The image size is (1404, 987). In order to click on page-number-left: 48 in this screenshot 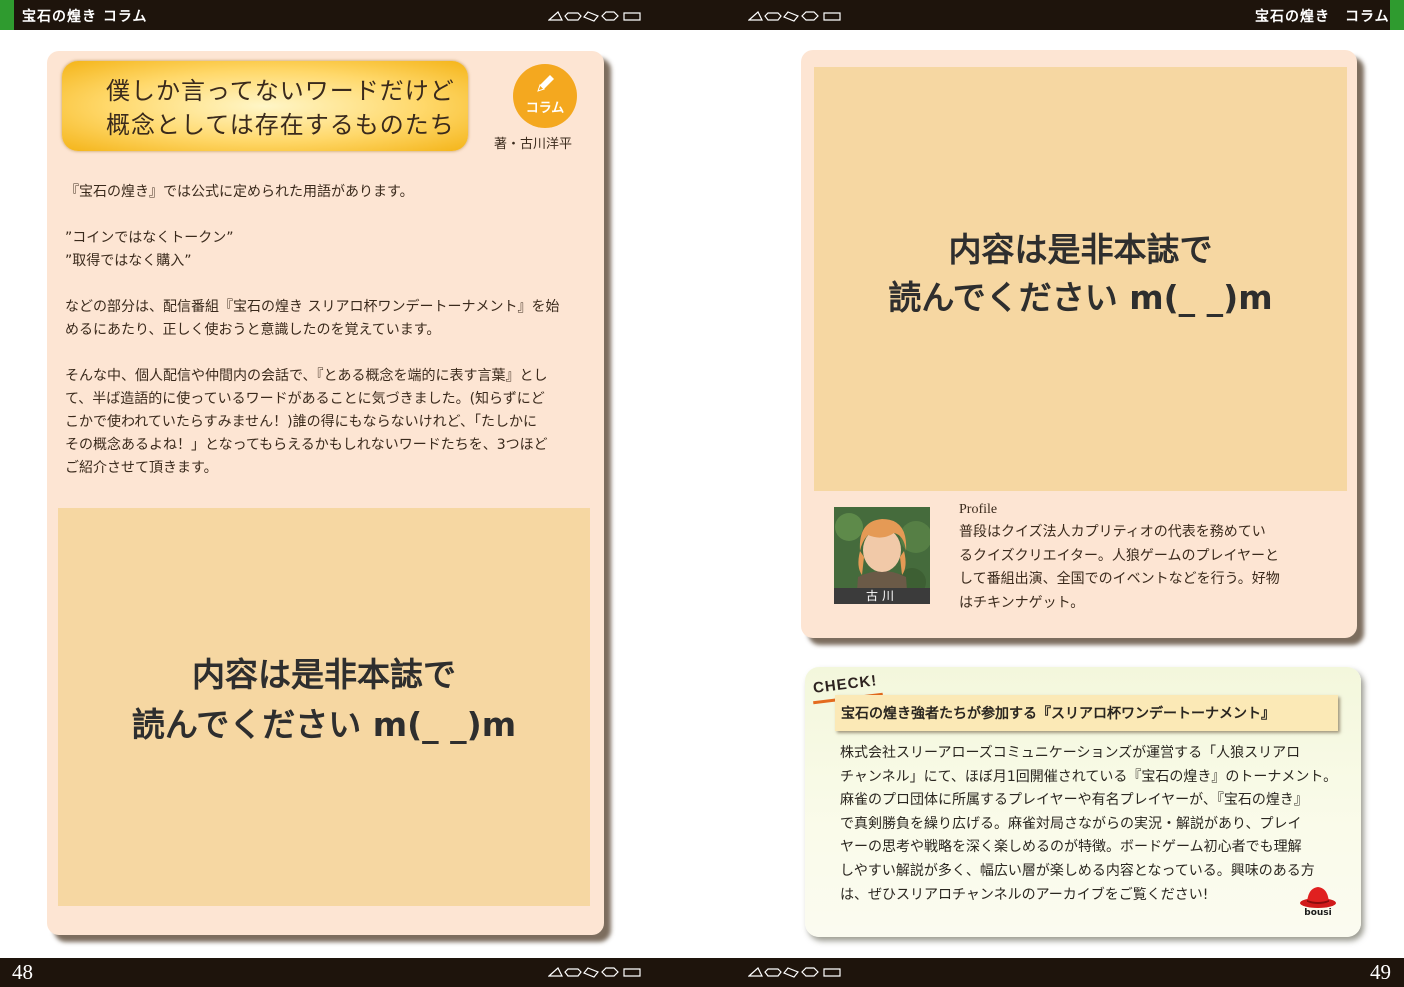, I will do `click(22, 972)`.